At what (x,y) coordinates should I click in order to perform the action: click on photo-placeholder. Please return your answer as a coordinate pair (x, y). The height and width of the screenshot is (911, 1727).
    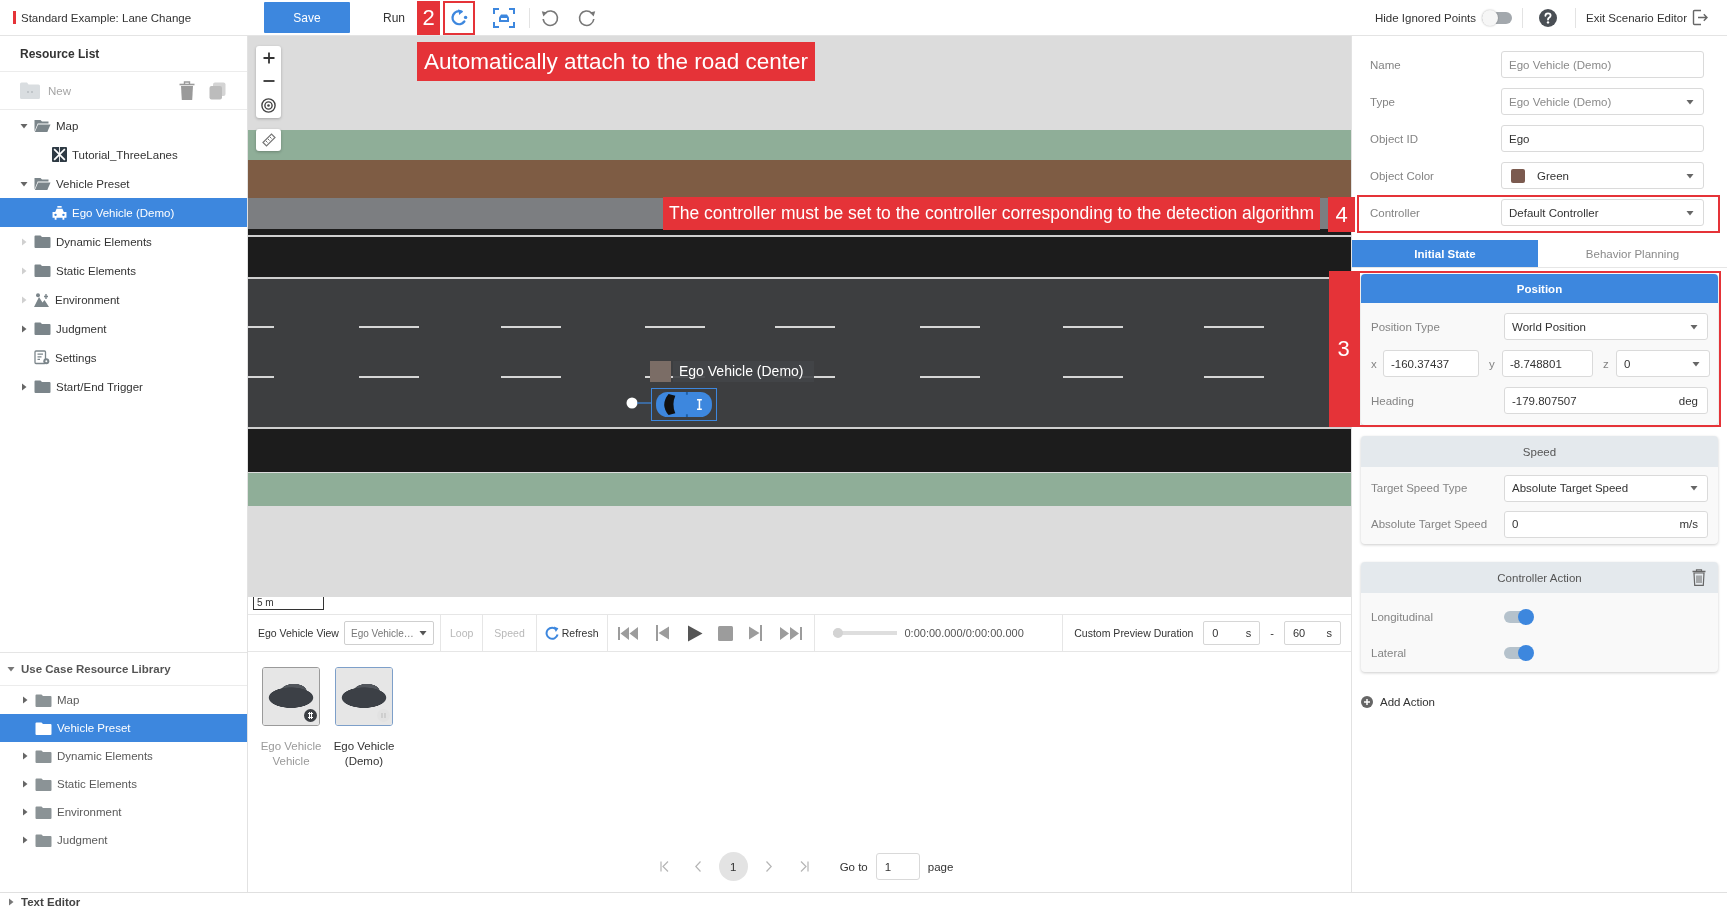
    Looking at the image, I should click on (291, 696).